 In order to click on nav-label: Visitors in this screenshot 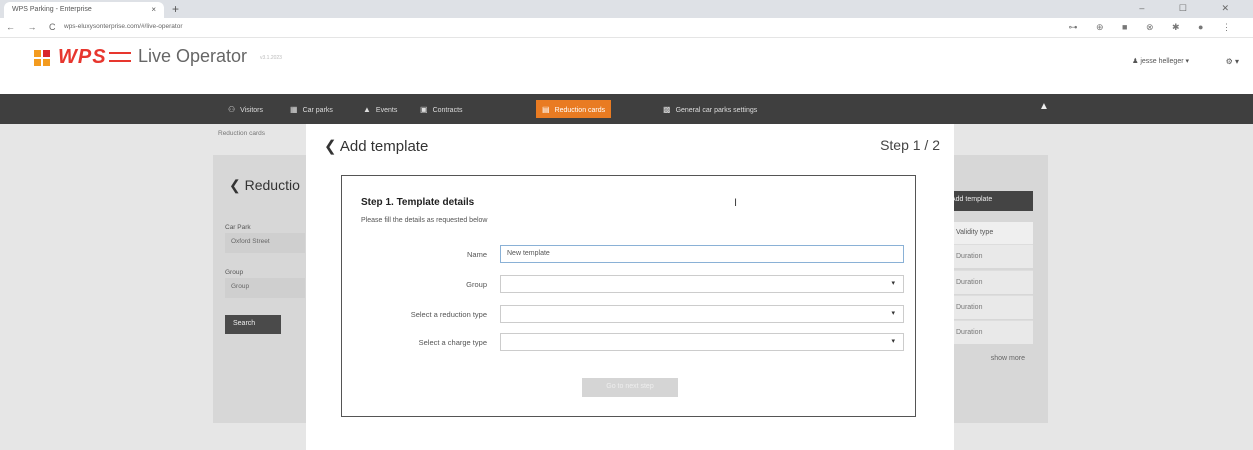, I will do `click(251, 110)`.